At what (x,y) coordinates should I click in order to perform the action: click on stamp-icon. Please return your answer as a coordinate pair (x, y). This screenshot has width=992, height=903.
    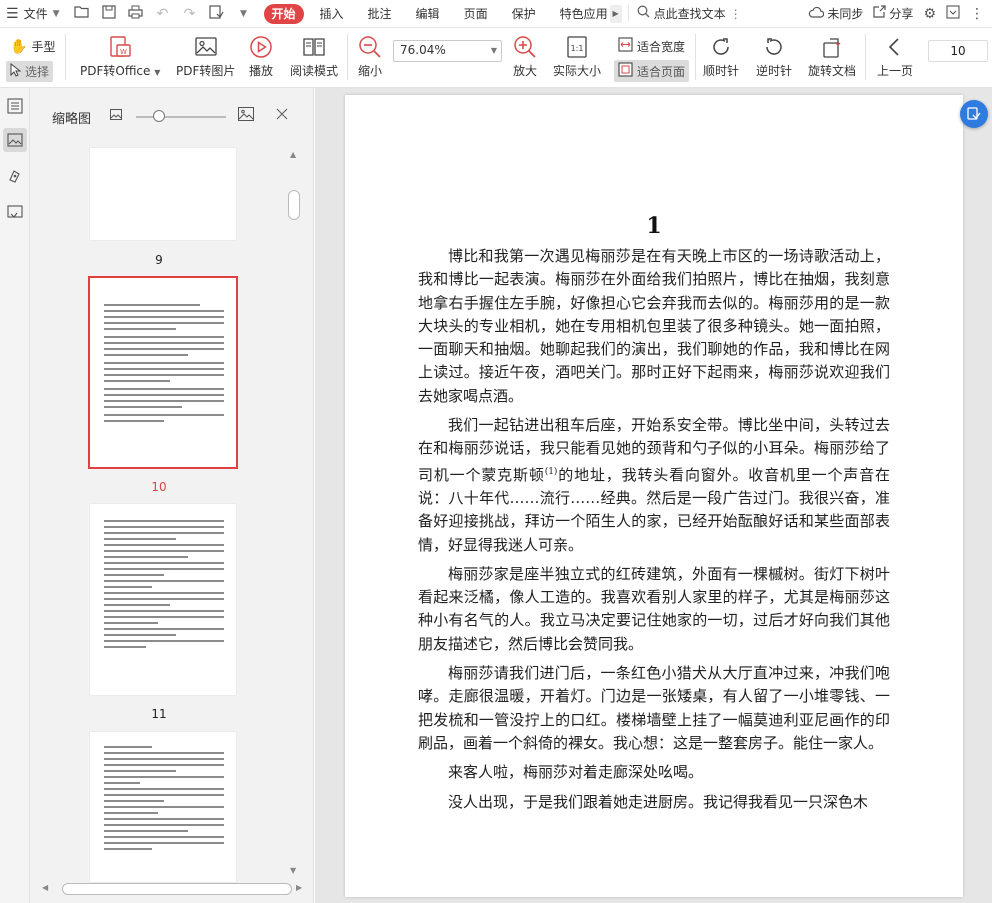
    Looking at the image, I should click on (14, 176).